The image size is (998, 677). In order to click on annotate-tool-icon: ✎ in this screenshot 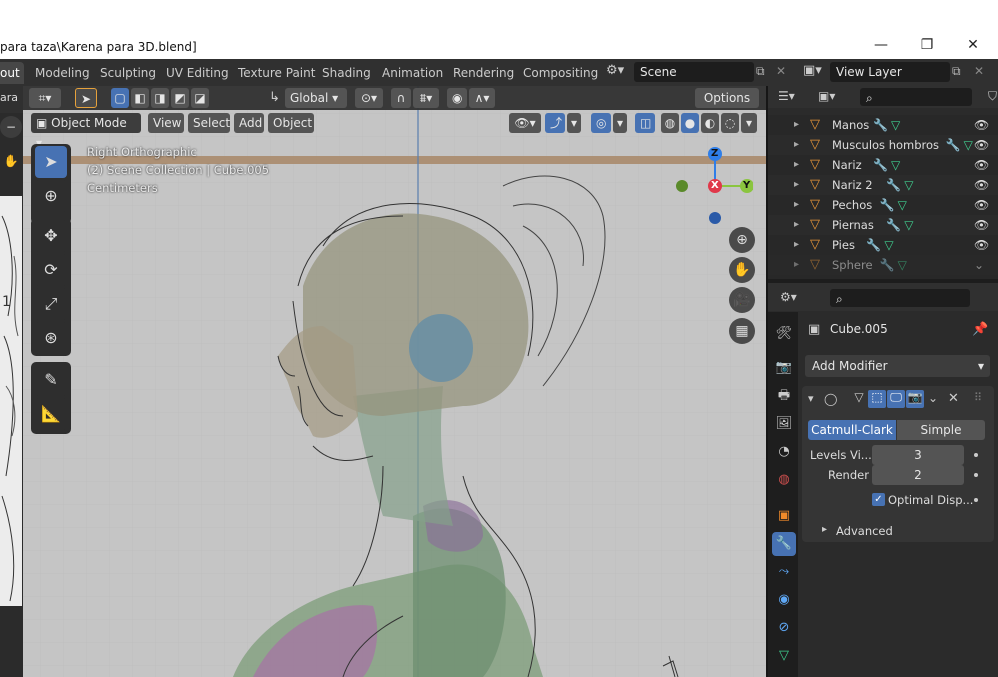, I will do `click(51, 380)`.